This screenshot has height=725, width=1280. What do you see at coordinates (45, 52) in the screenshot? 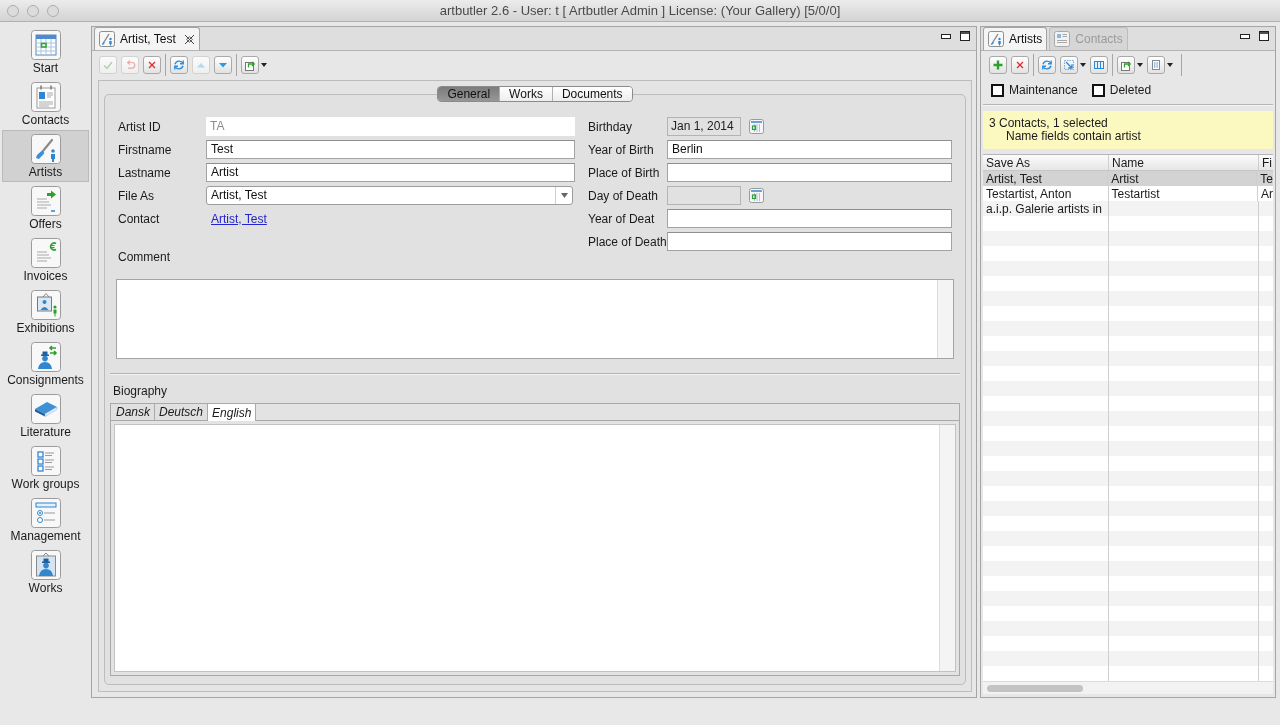
I see `sidebar-item: Start` at bounding box center [45, 52].